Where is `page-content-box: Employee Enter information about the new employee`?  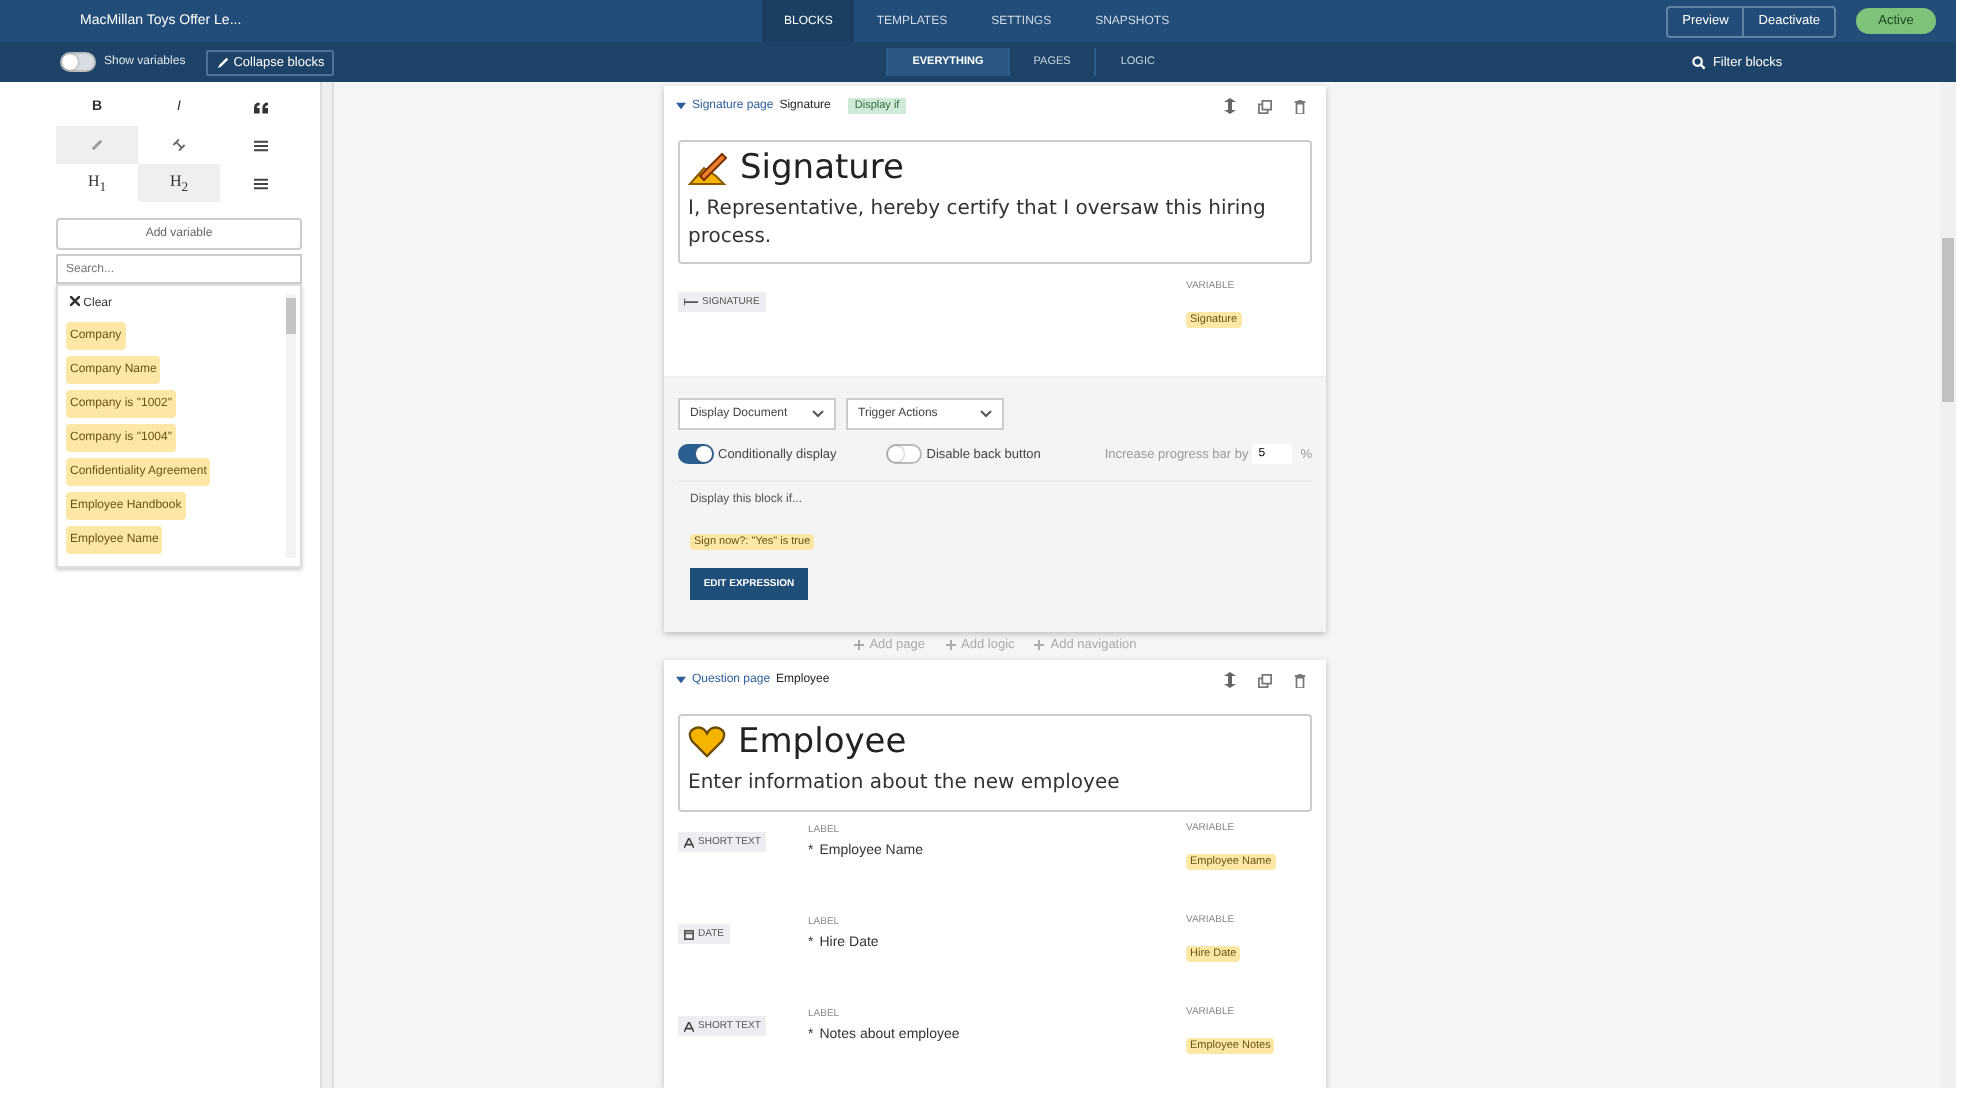 page-content-box: Employee Enter information about the new employee is located at coordinates (995, 762).